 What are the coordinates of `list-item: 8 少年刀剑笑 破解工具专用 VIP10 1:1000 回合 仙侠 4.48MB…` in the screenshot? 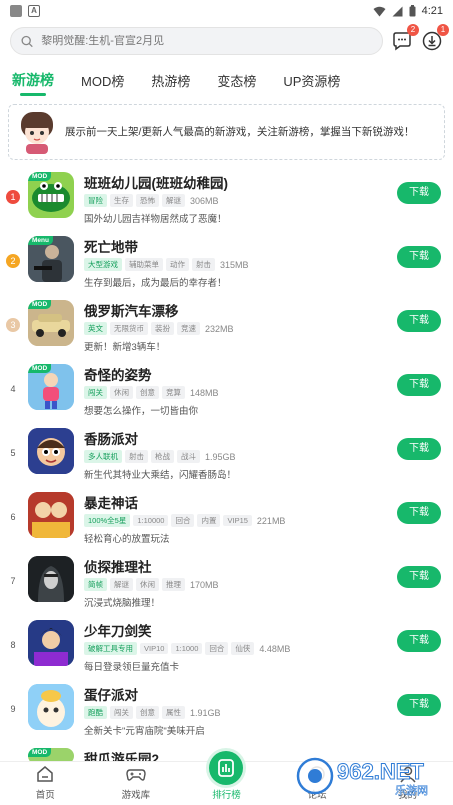 It's located at (226, 650).